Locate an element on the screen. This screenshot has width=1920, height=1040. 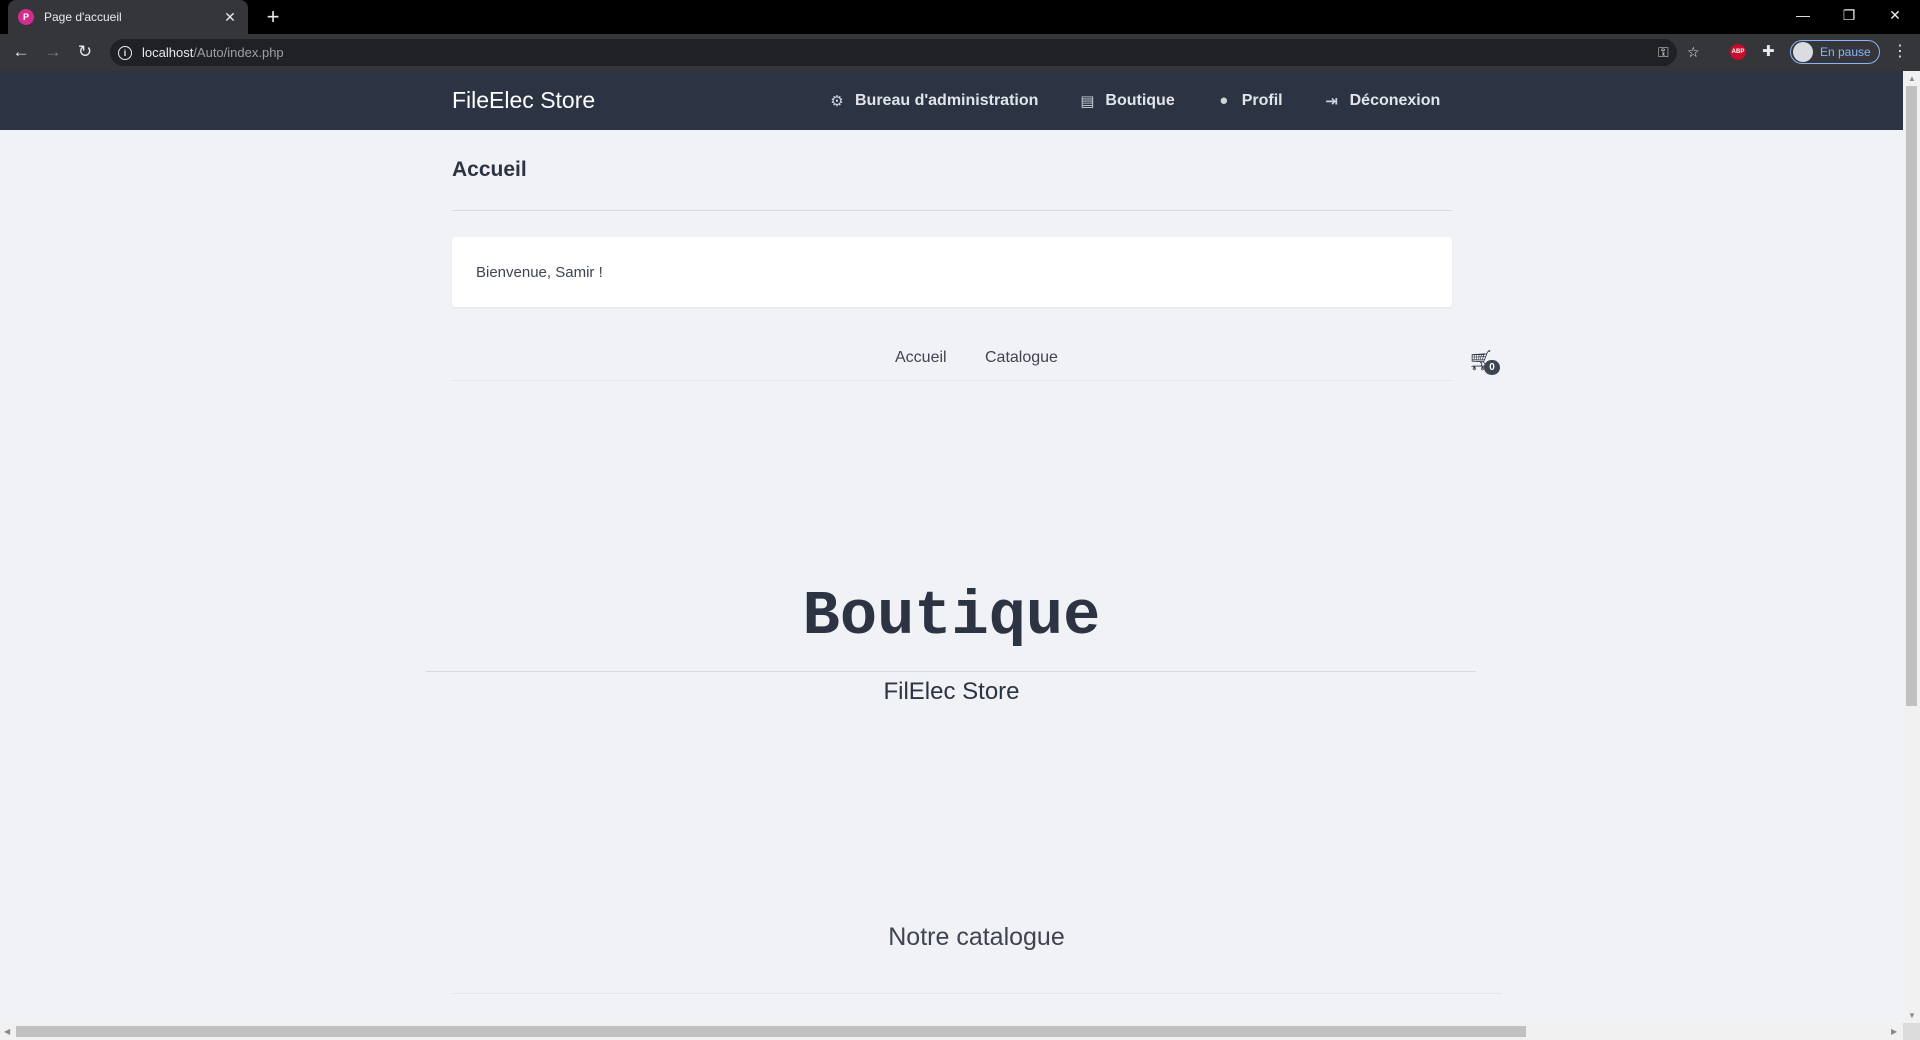
scroll-right-icon: ▶ is located at coordinates (1894, 1031).